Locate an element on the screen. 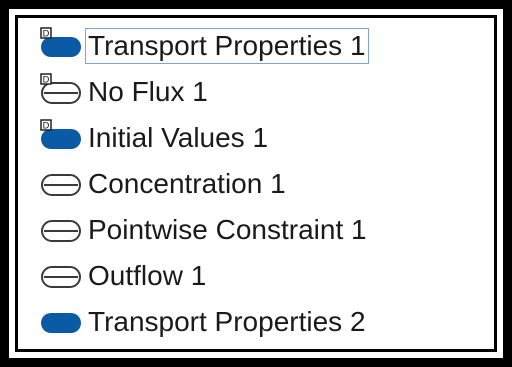 The height and width of the screenshot is (367, 512). tree-item-label: Transport Properties 1 is located at coordinates (227, 46).